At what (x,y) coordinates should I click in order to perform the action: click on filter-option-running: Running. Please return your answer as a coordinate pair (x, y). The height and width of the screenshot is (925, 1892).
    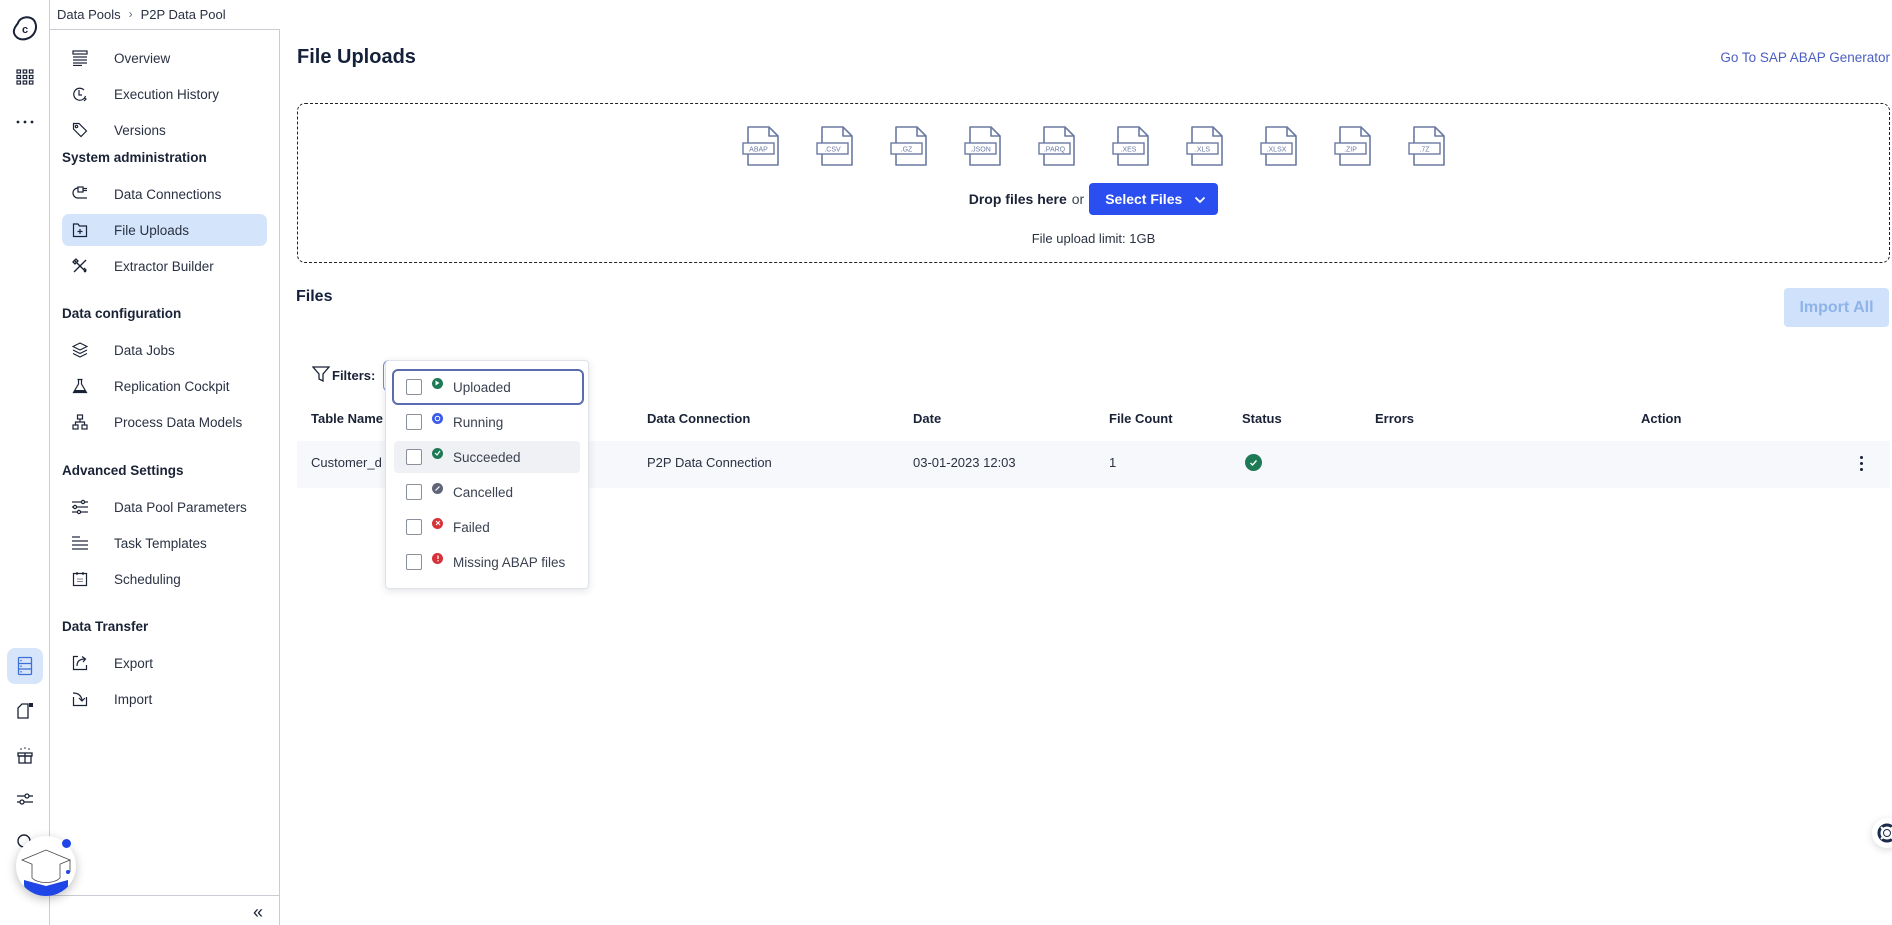
    Looking at the image, I should click on (487, 422).